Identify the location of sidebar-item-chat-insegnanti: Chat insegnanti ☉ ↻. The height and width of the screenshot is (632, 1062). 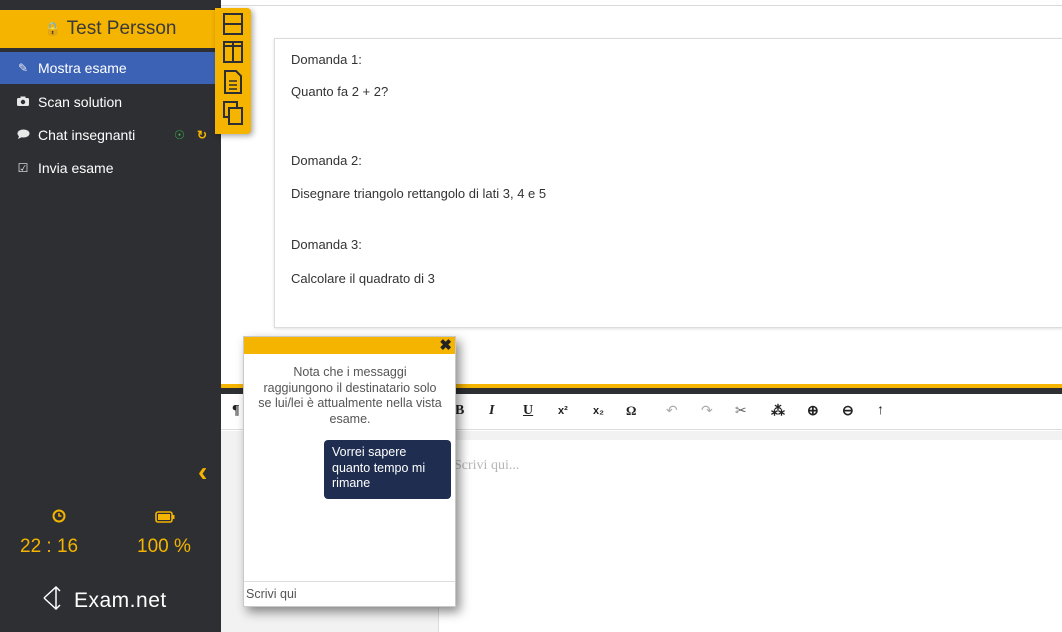
(110, 135).